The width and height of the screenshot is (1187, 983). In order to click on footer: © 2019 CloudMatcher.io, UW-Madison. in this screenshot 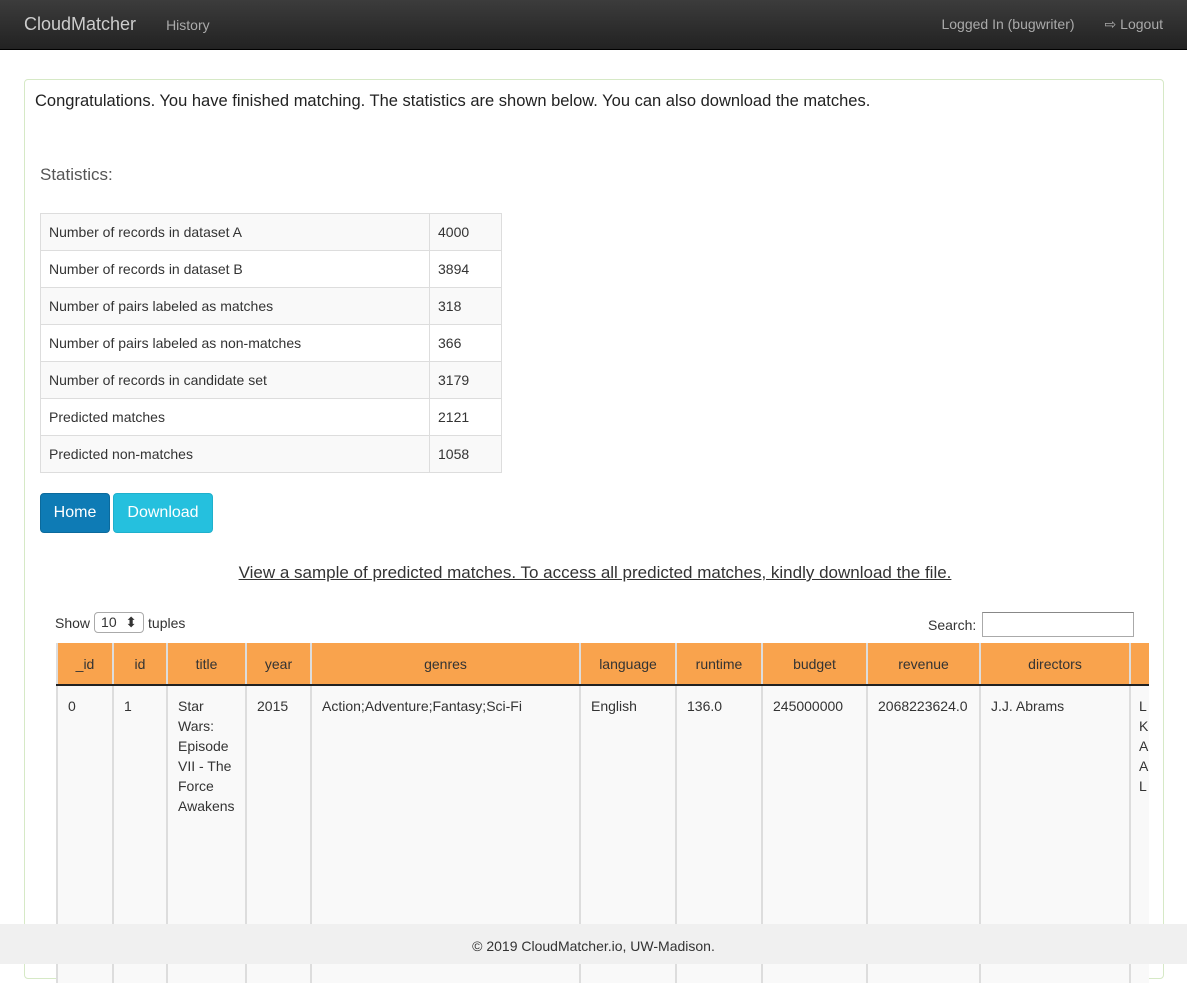, I will do `click(593, 944)`.